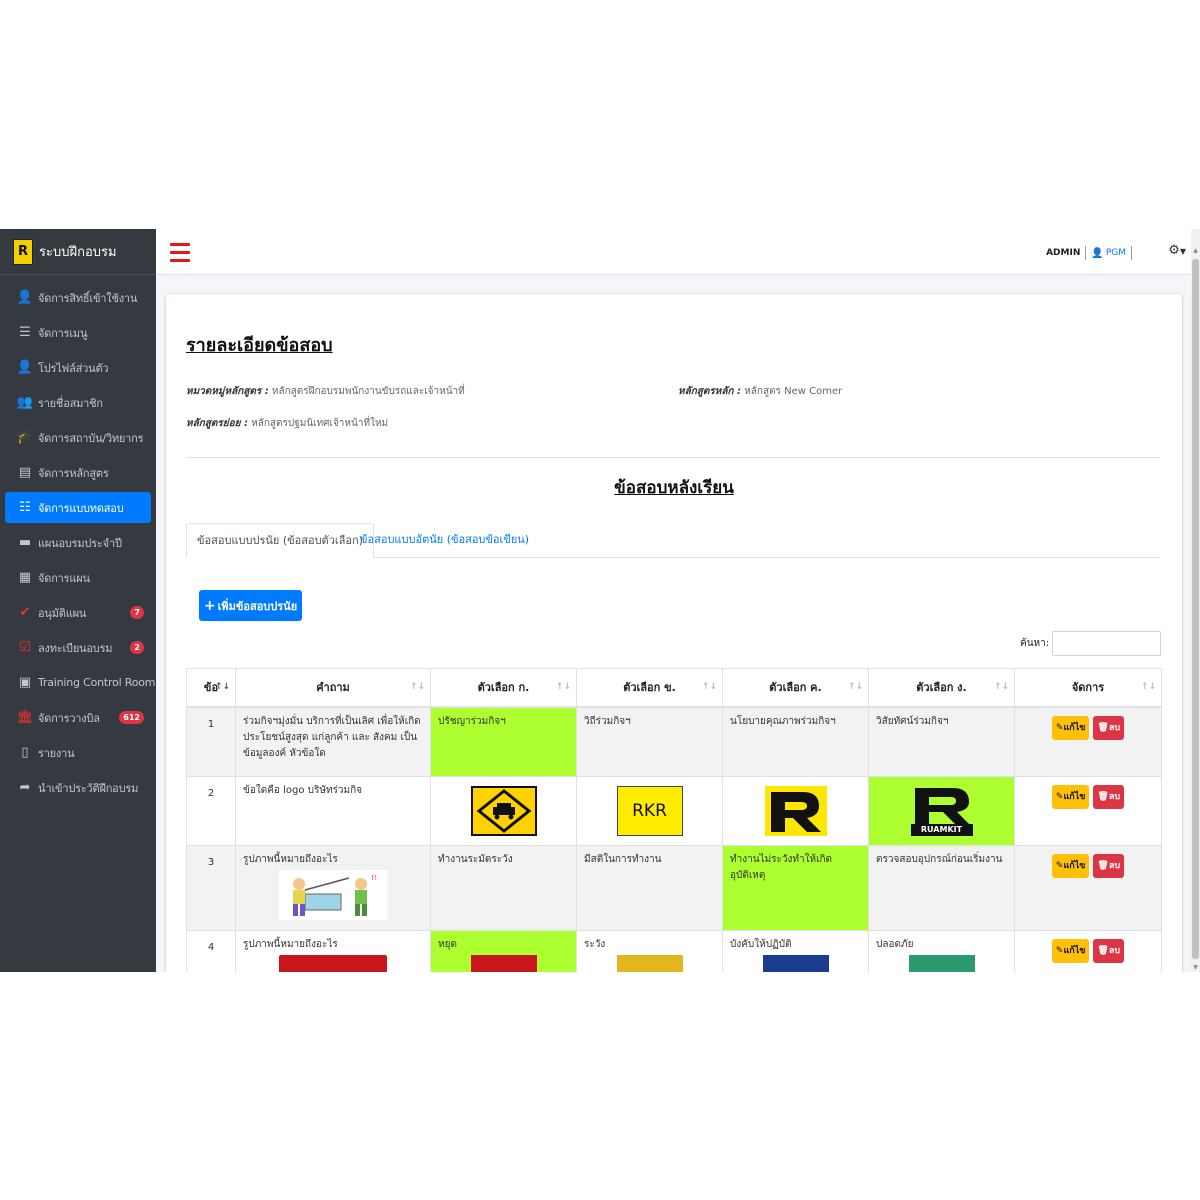 The image size is (1200, 1200). What do you see at coordinates (673, 252) in the screenshot?
I see `top-navbar: ADMIN 👤 PGM ⚙▼` at bounding box center [673, 252].